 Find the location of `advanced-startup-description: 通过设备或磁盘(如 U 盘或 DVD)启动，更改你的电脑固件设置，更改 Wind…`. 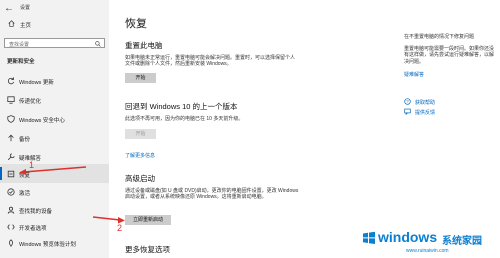

advanced-startup-description: 通过设备或磁盘(如 U 盘或 DVD)启动，更改你的电脑固件设置，更改 Wind… is located at coordinates (212, 194).